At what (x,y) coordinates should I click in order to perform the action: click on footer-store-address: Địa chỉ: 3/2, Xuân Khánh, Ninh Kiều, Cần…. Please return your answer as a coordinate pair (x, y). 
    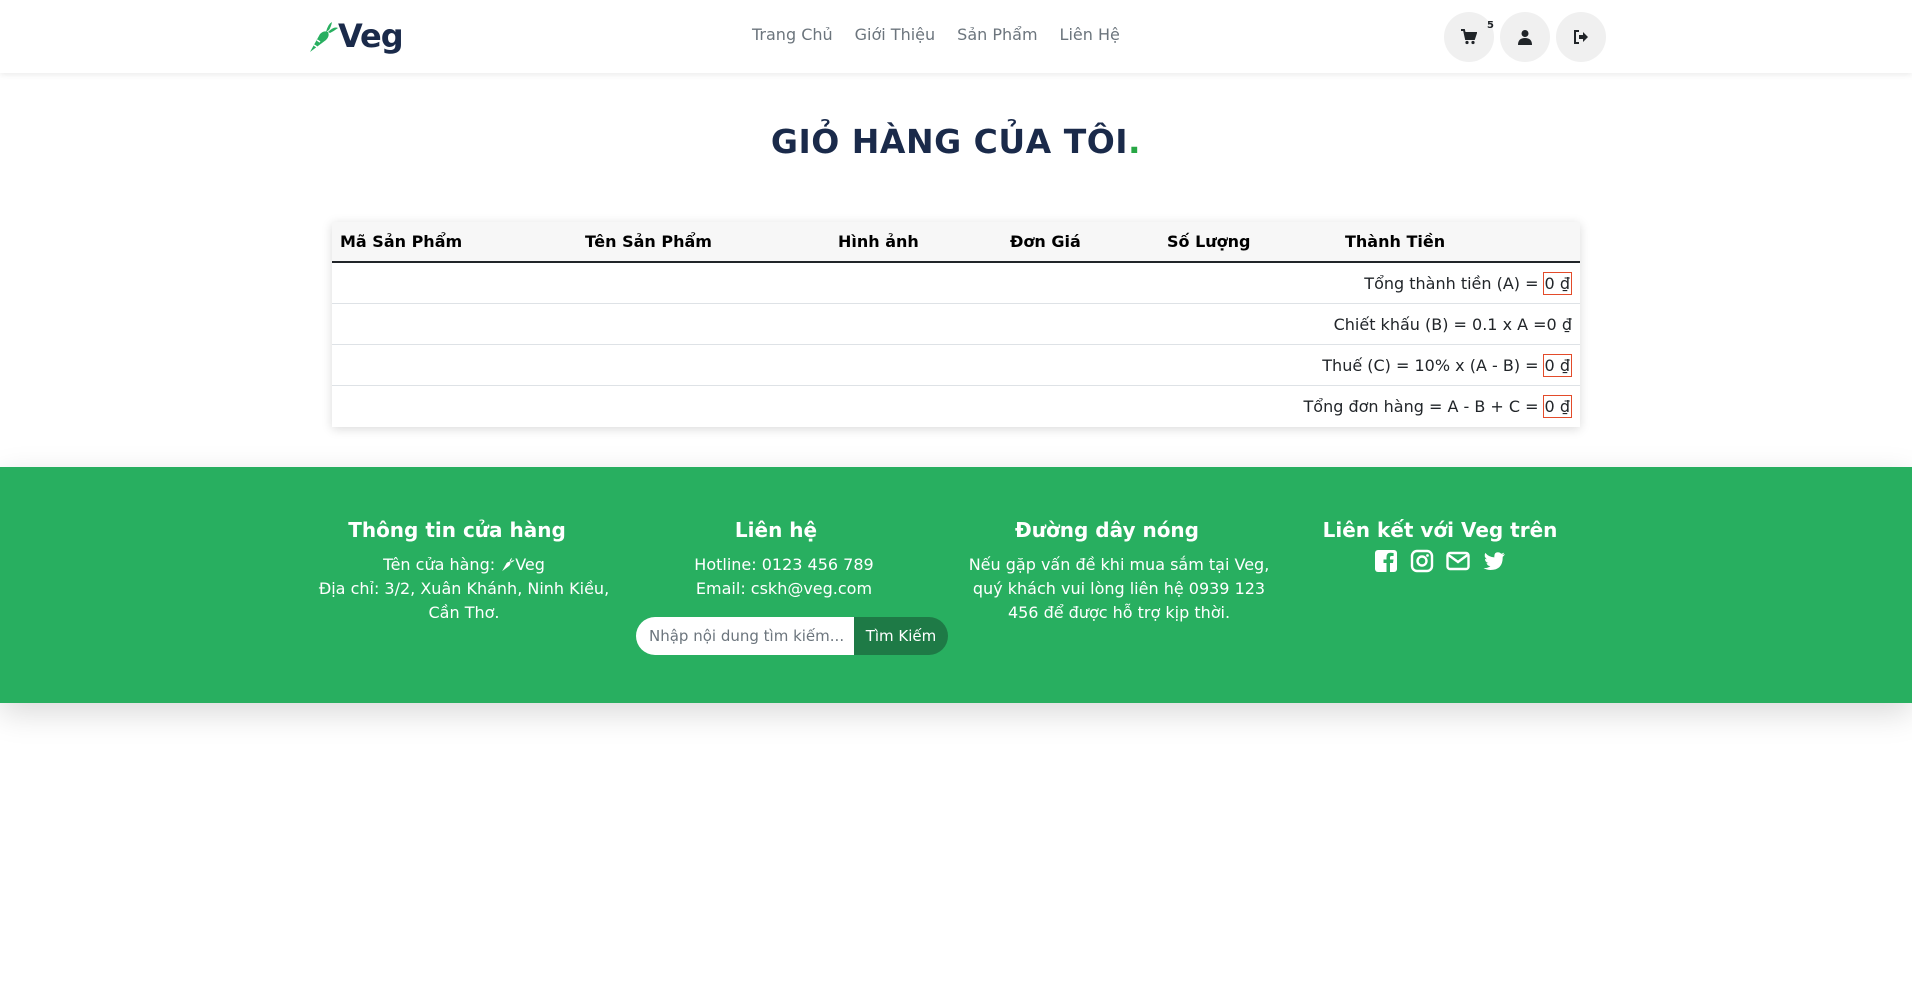
    Looking at the image, I should click on (464, 600).